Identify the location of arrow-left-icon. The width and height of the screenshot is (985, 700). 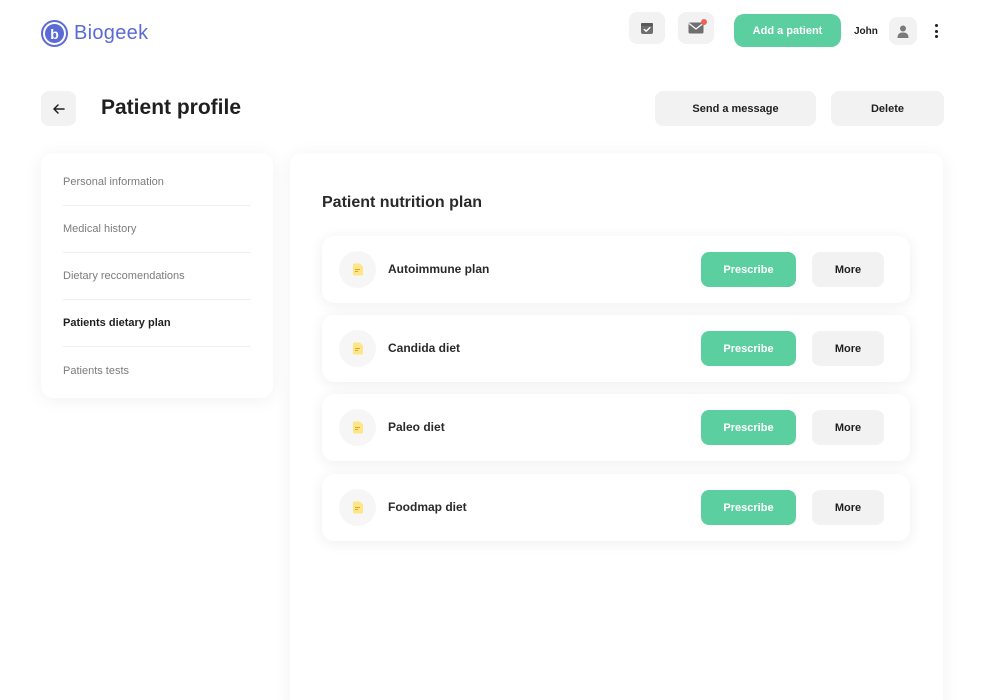
(58, 108).